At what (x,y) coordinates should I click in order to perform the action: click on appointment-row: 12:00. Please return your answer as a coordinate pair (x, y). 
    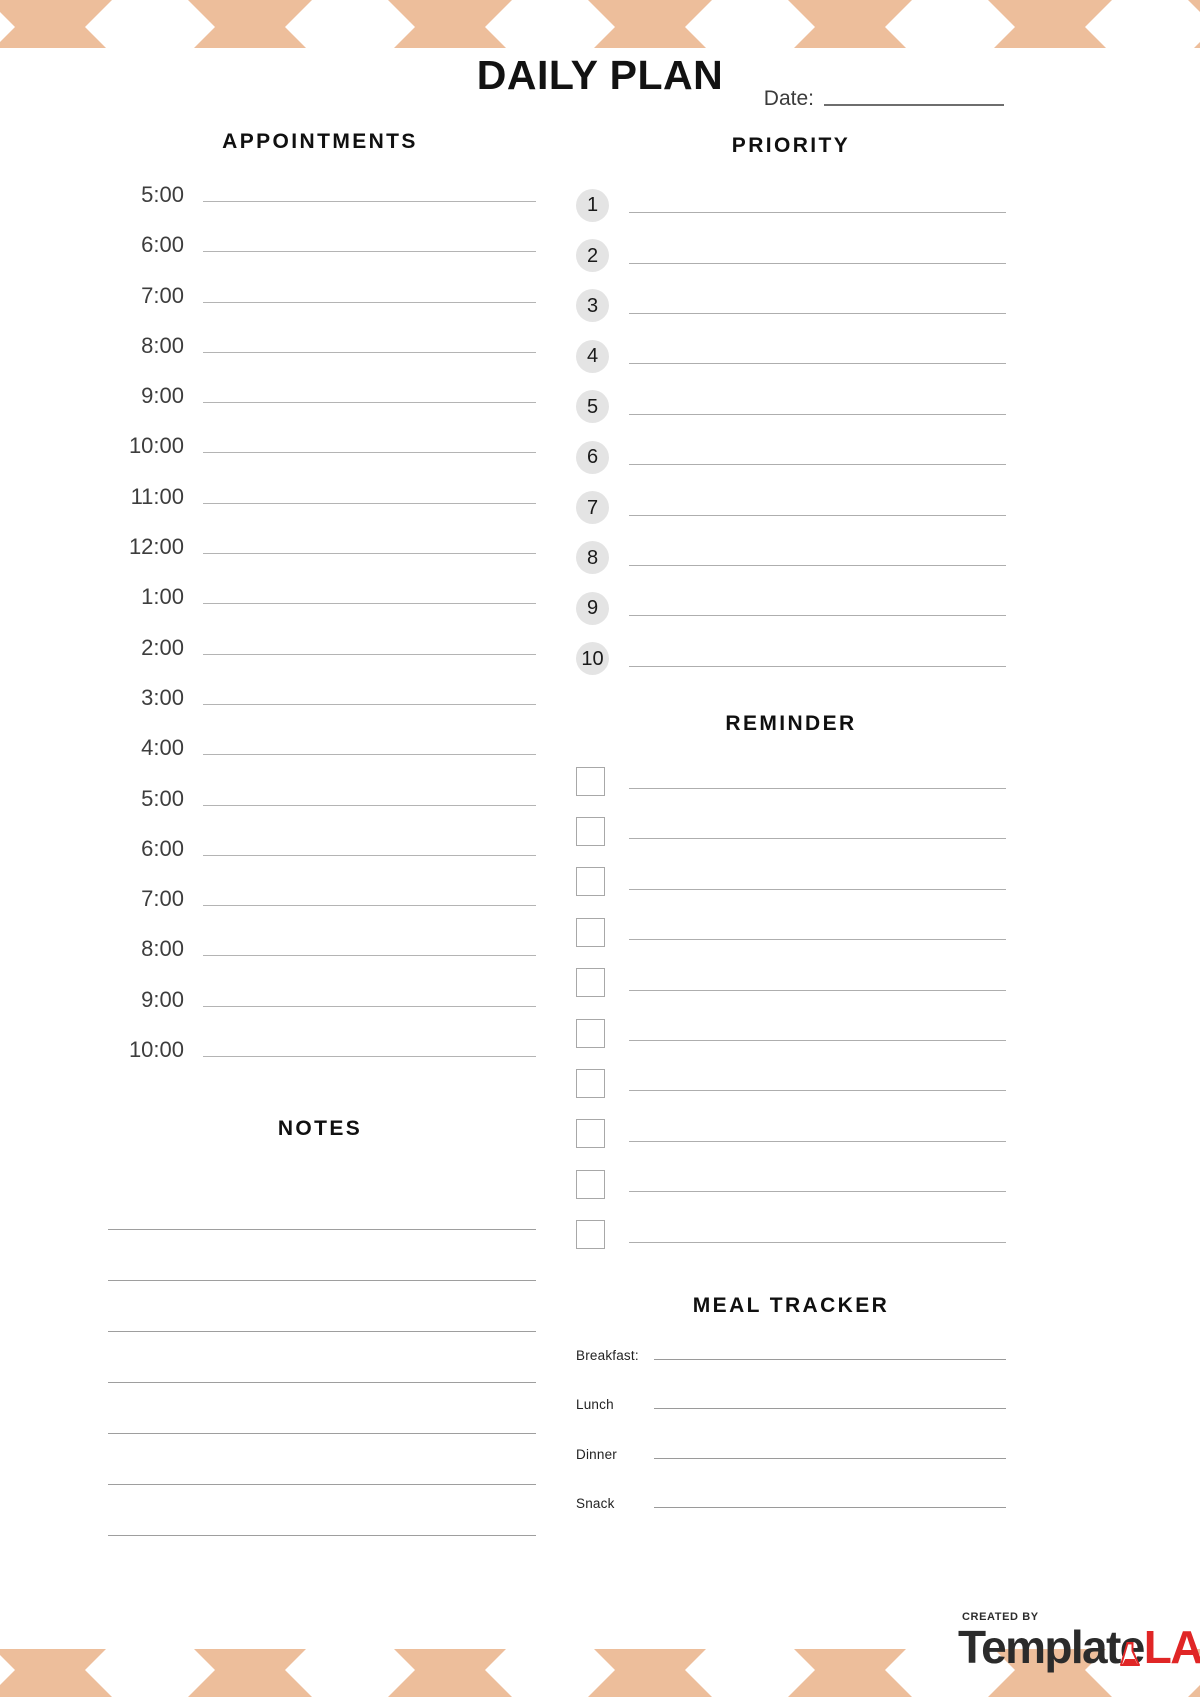
    Looking at the image, I should click on (320, 559).